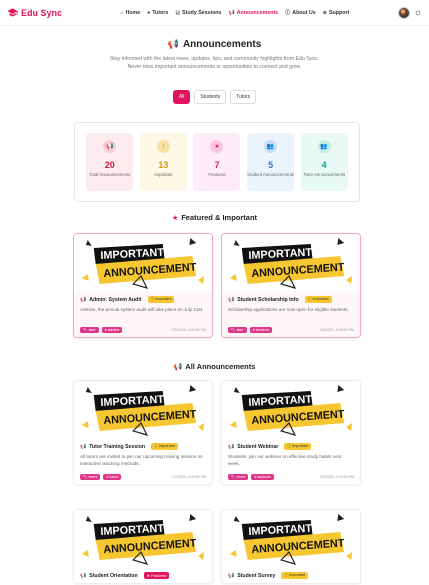 The width and height of the screenshot is (429, 585). What do you see at coordinates (178, 12) in the screenshot?
I see `book-icon: ▤` at bounding box center [178, 12].